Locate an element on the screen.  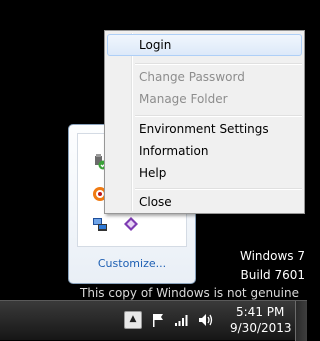
show-hidden-icons-button: ▲ is located at coordinates (133, 320).